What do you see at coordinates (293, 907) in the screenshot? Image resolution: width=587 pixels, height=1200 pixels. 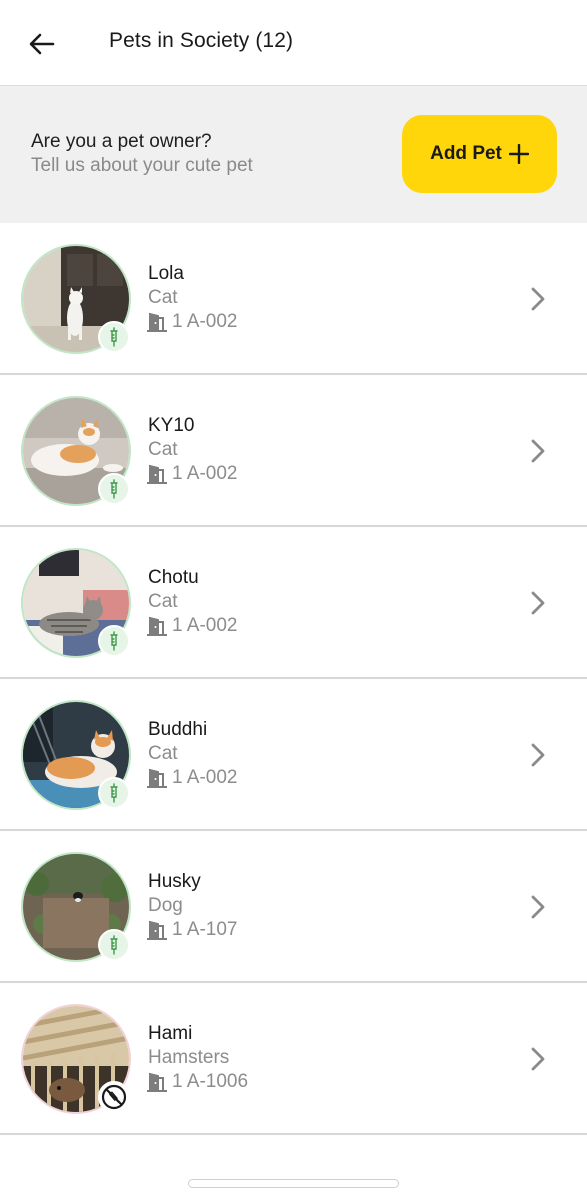 I see `pet-list-item: Husky Dog 1 A-107` at bounding box center [293, 907].